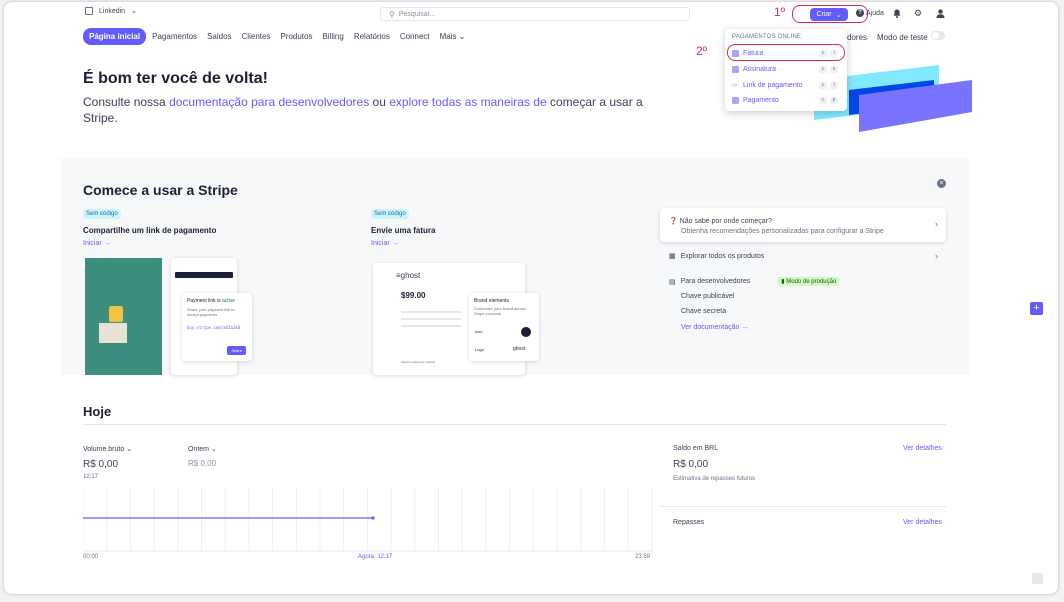  I want to click on nav-developers-partial: dores, so click(857, 37).